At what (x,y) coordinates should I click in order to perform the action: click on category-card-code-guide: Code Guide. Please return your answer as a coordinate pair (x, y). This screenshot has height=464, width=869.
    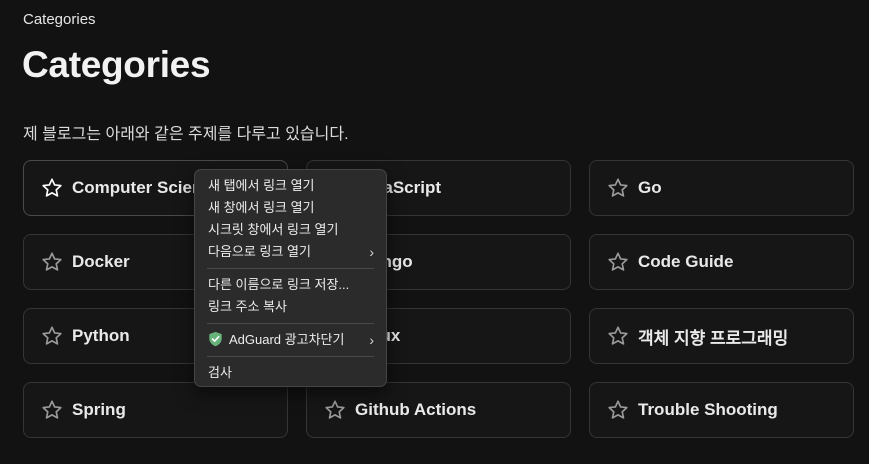
    Looking at the image, I should click on (721, 262).